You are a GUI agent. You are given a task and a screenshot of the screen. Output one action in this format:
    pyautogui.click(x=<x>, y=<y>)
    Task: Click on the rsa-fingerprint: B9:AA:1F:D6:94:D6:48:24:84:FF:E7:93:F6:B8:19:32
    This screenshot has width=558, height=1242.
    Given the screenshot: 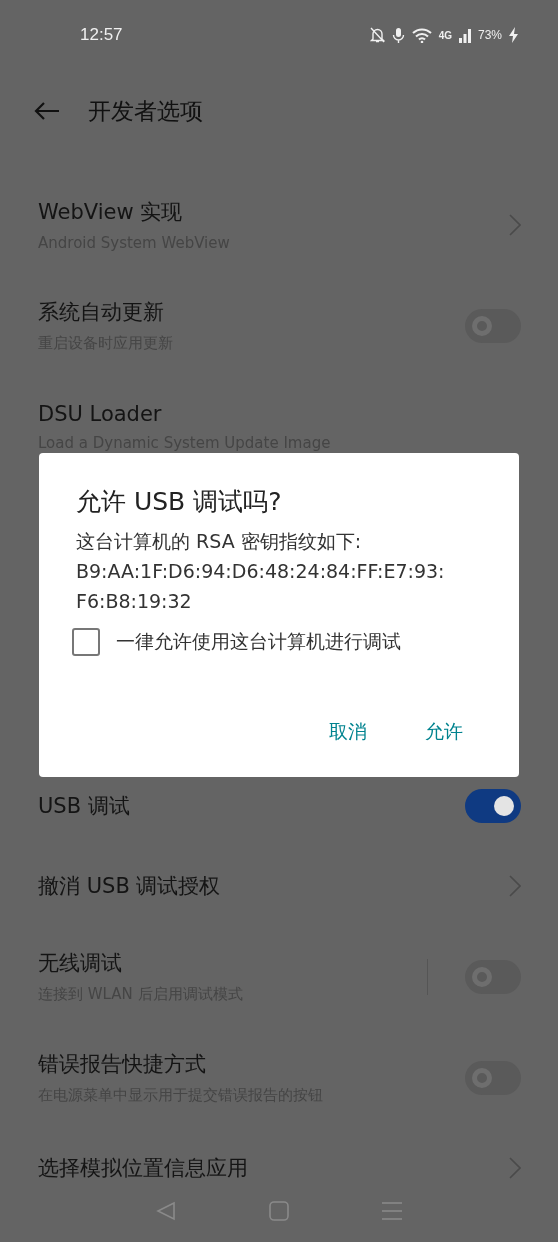 What is the action you would take?
    pyautogui.click(x=261, y=586)
    